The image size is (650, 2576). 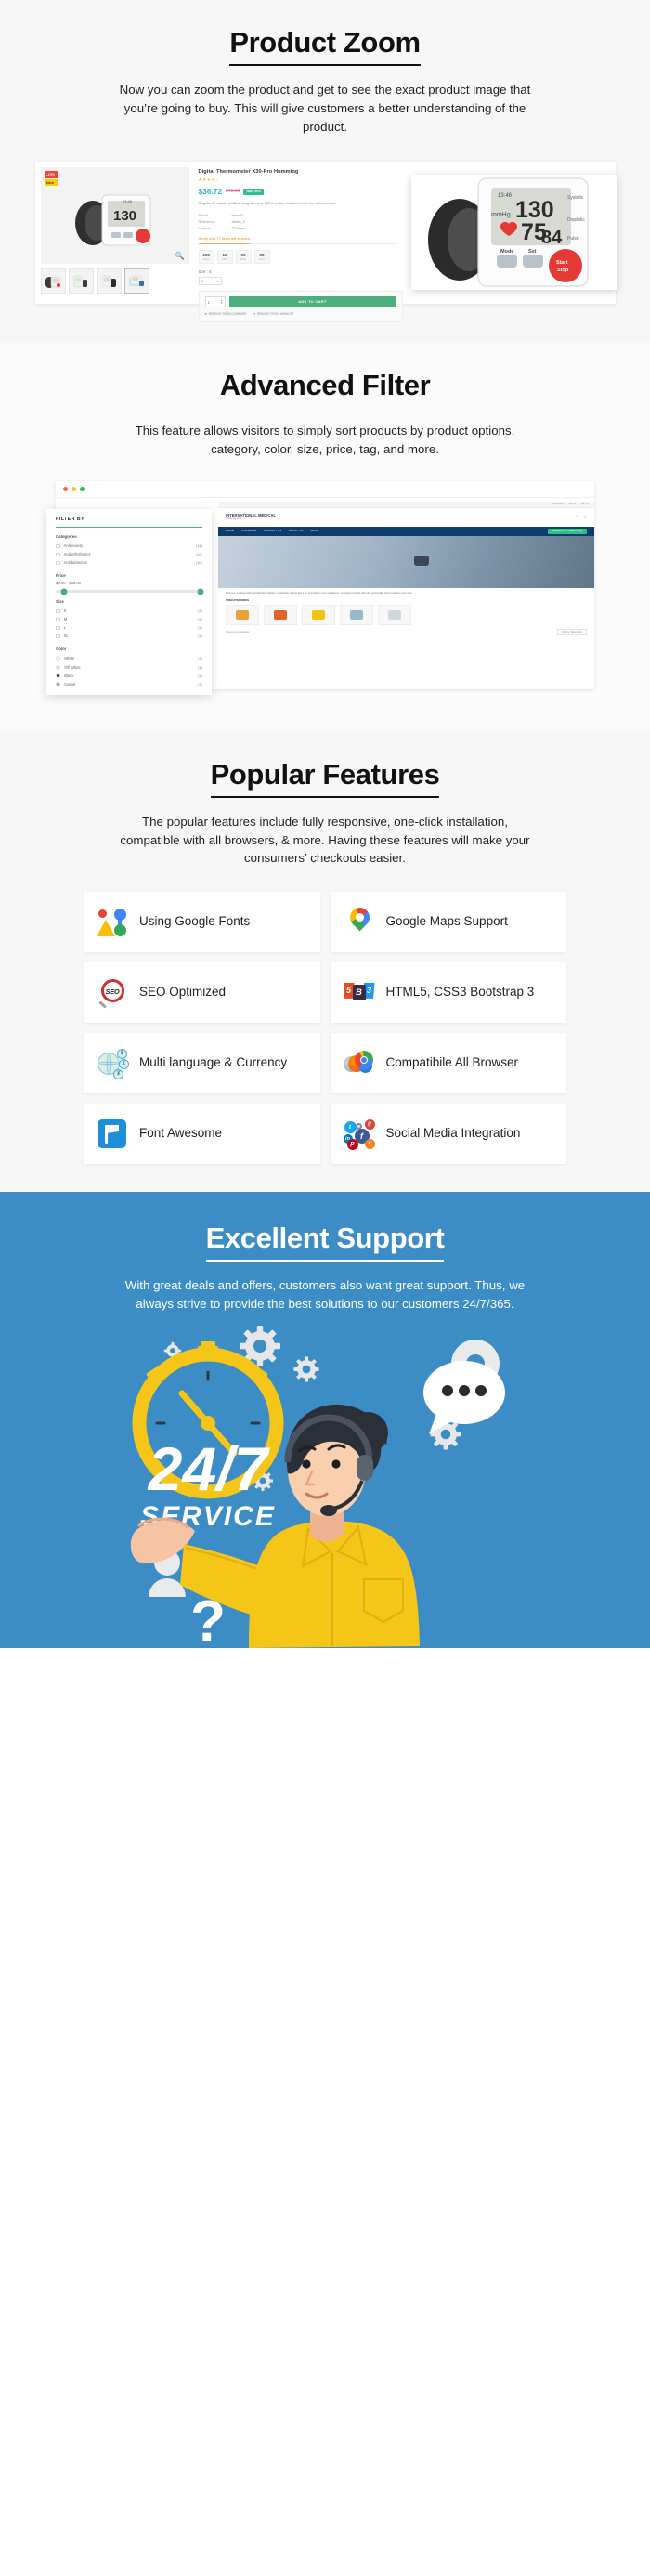 I want to click on search-button: SEARCH IN MEDICINE, so click(x=567, y=531).